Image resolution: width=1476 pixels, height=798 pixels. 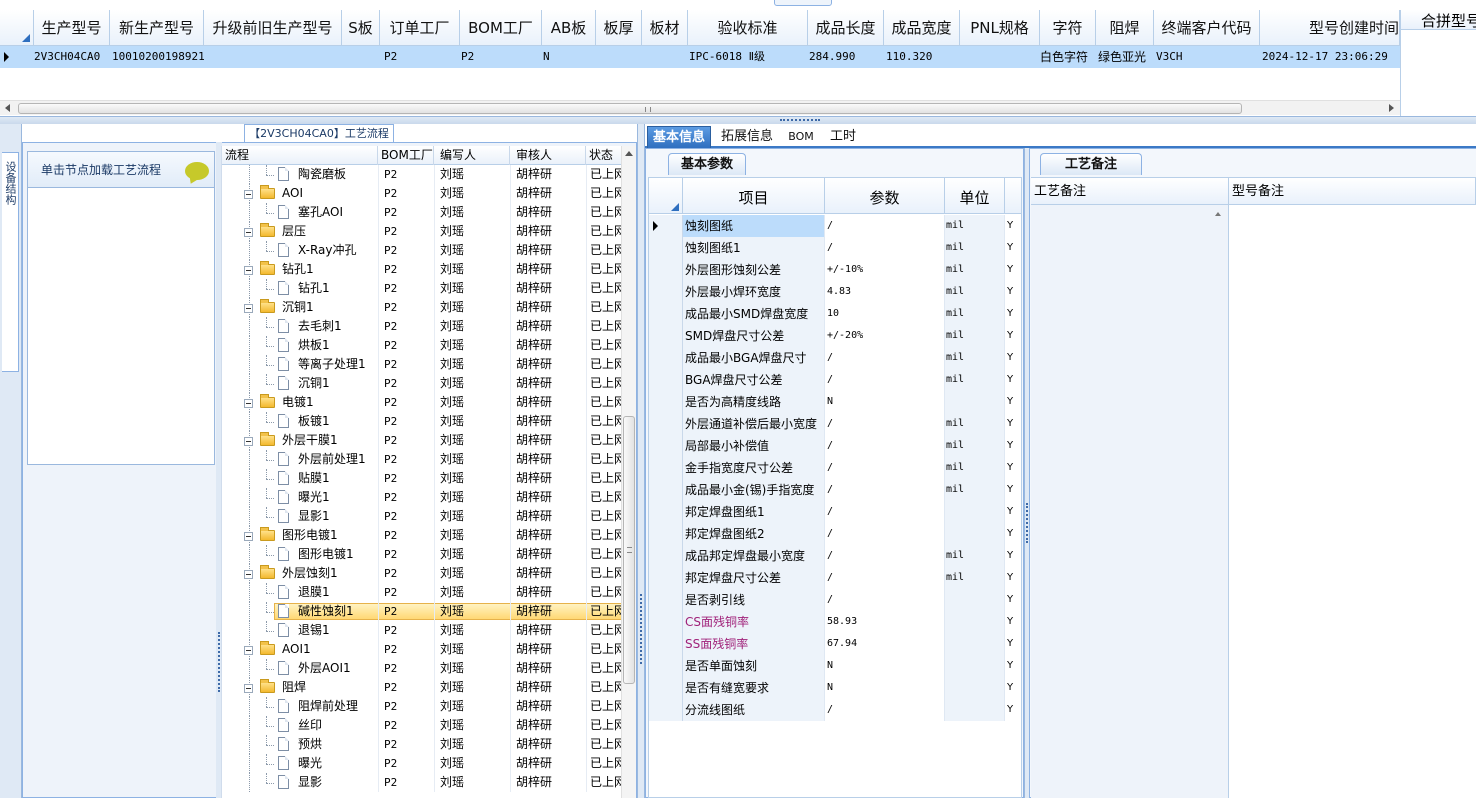 I want to click on table-row: AOI1 P2 刘瑶胡梓研已上网, so click(x=421, y=649).